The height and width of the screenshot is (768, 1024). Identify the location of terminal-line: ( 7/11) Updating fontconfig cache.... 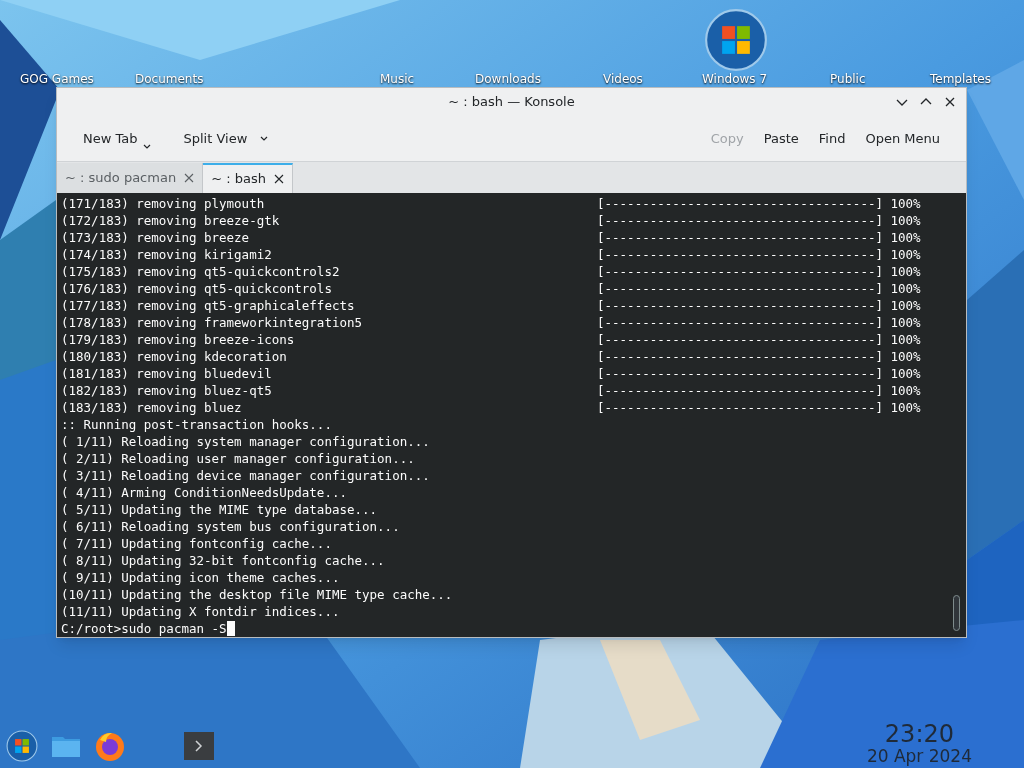
(197, 543).